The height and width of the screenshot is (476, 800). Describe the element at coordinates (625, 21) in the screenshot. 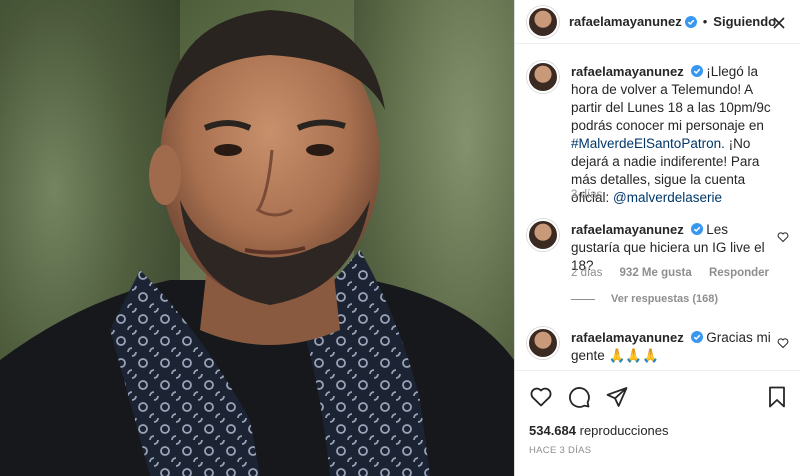

I see `author-username: rafaelamayanunez` at that location.